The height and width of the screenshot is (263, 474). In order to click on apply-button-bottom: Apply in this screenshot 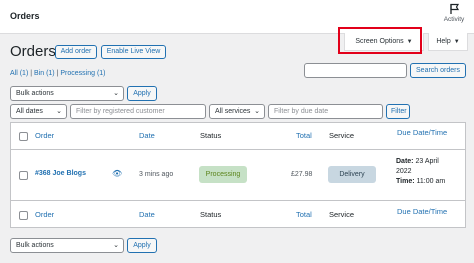, I will do `click(142, 245)`.